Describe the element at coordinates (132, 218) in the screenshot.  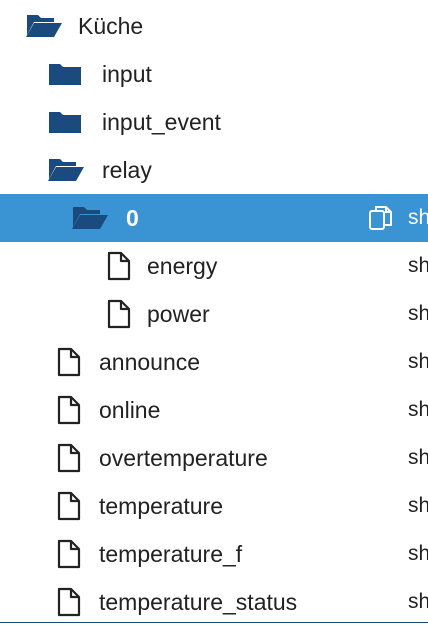
I see `tree-node-label: 0` at that location.